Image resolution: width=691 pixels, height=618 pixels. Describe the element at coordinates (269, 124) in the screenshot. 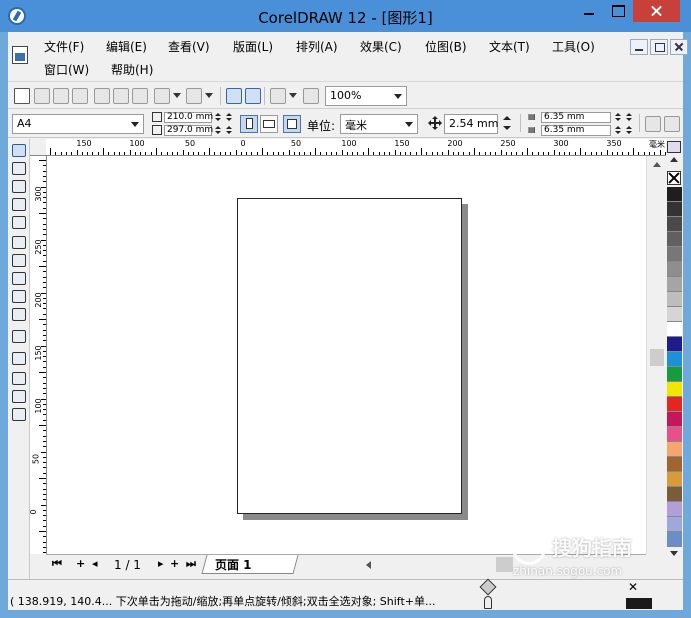

I see `landscape-orientation-button` at that location.